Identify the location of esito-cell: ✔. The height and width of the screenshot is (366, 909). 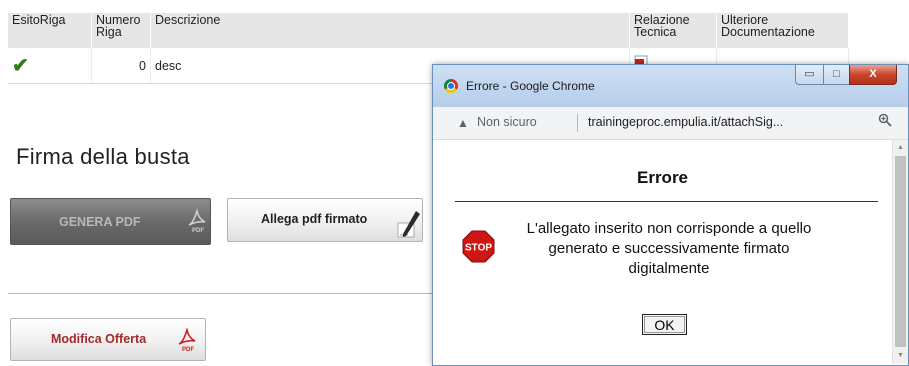
(50, 66).